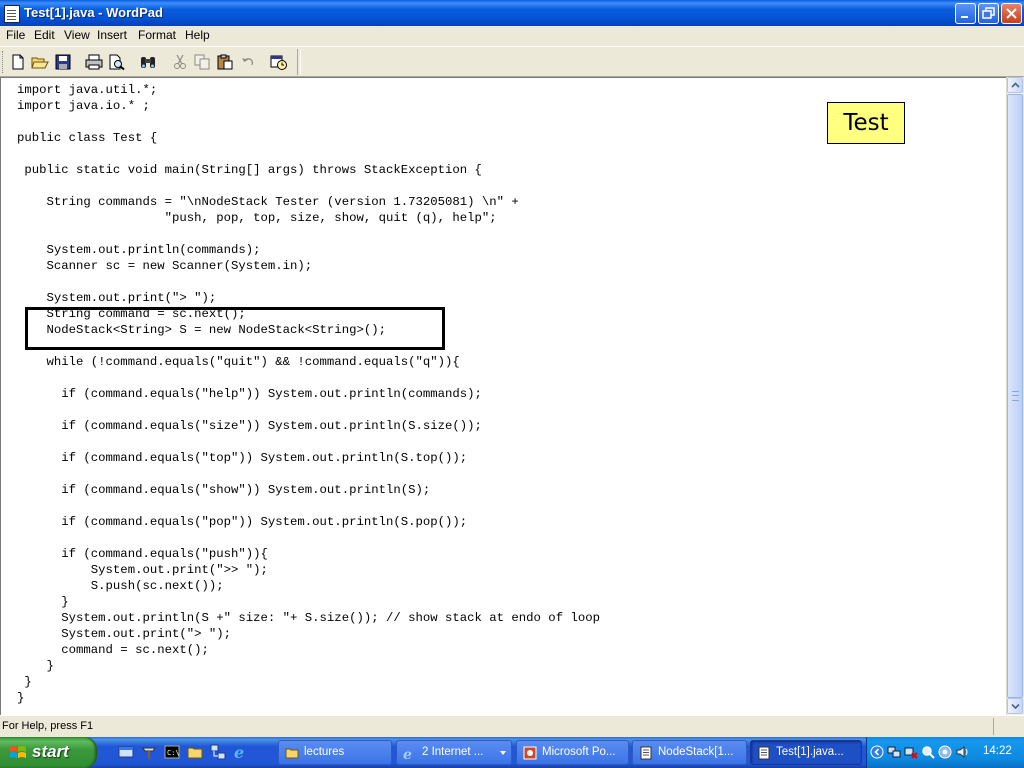 This screenshot has height=768, width=1024. I want to click on toolbar, so click(512, 61).